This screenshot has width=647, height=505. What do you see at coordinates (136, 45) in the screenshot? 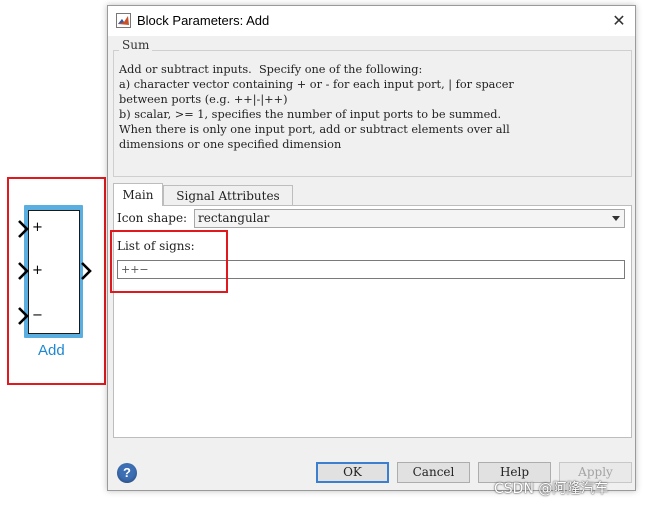
I see `group-title: Sum` at bounding box center [136, 45].